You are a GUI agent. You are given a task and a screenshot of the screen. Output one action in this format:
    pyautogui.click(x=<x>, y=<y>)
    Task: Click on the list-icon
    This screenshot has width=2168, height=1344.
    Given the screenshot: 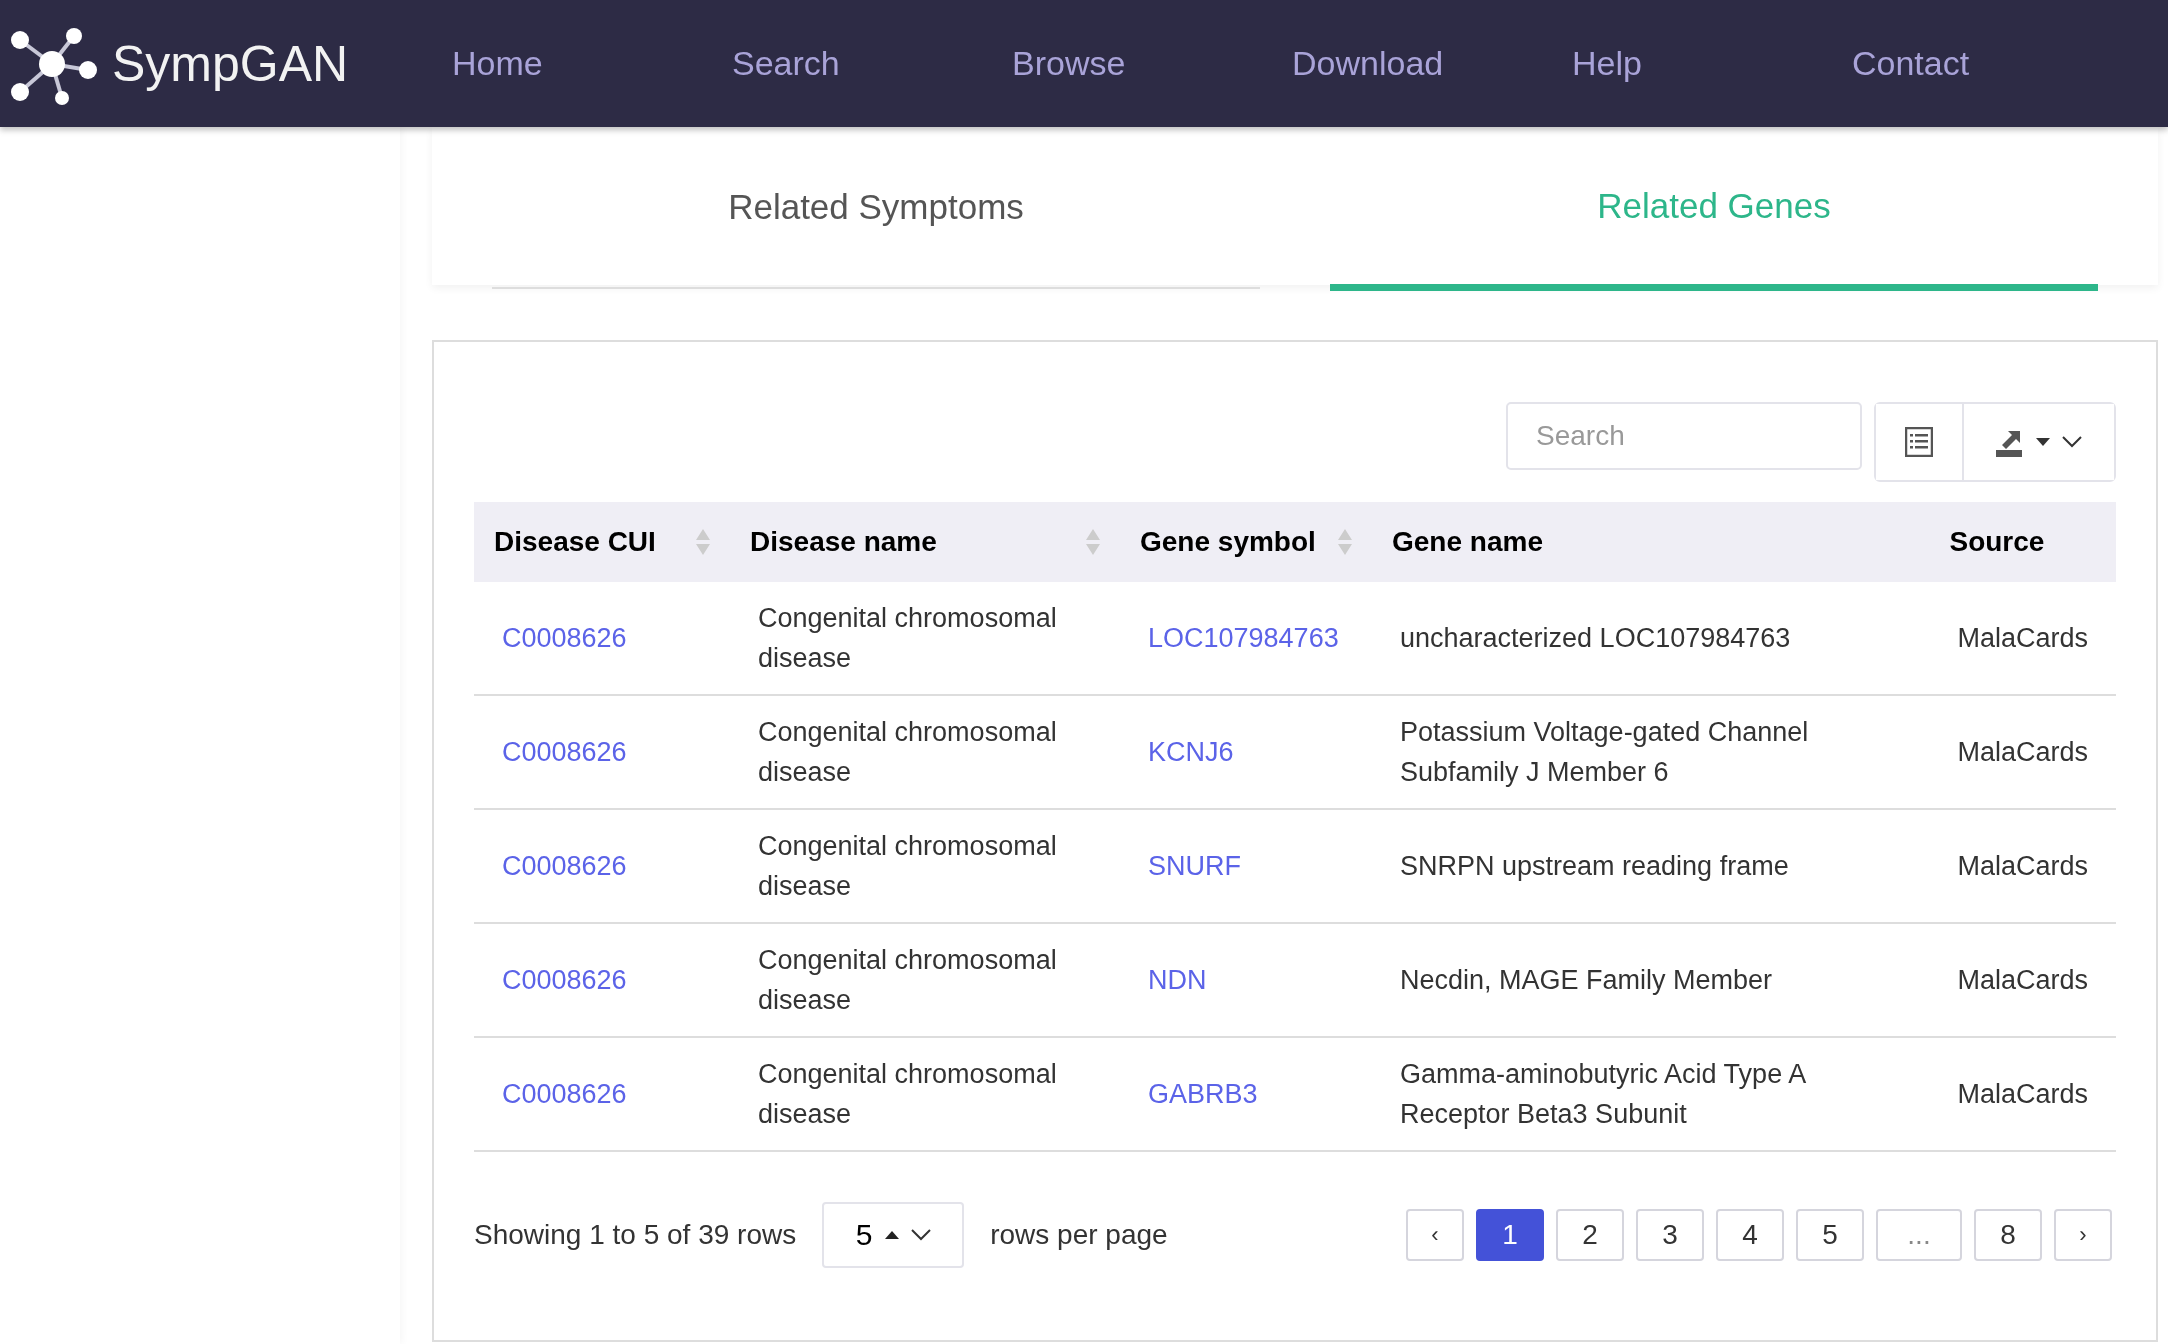 What is the action you would take?
    pyautogui.click(x=1919, y=442)
    